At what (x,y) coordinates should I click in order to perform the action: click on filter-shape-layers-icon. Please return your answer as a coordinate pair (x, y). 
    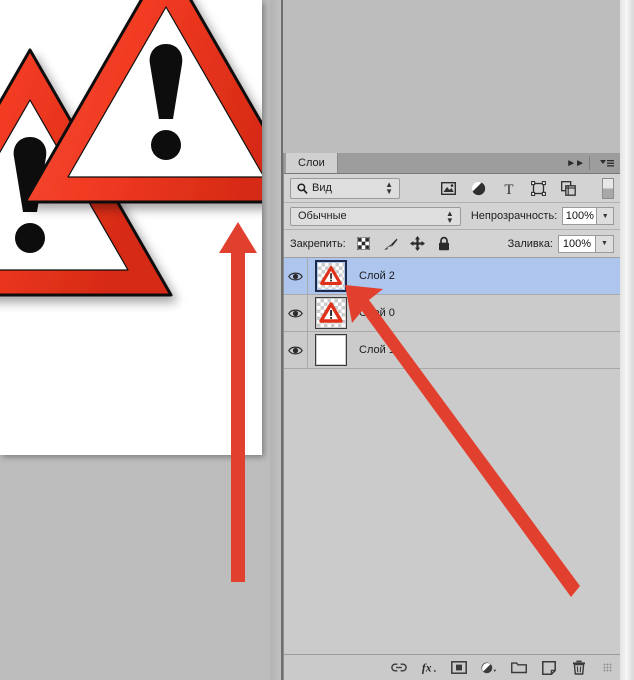
    Looking at the image, I should click on (538, 188).